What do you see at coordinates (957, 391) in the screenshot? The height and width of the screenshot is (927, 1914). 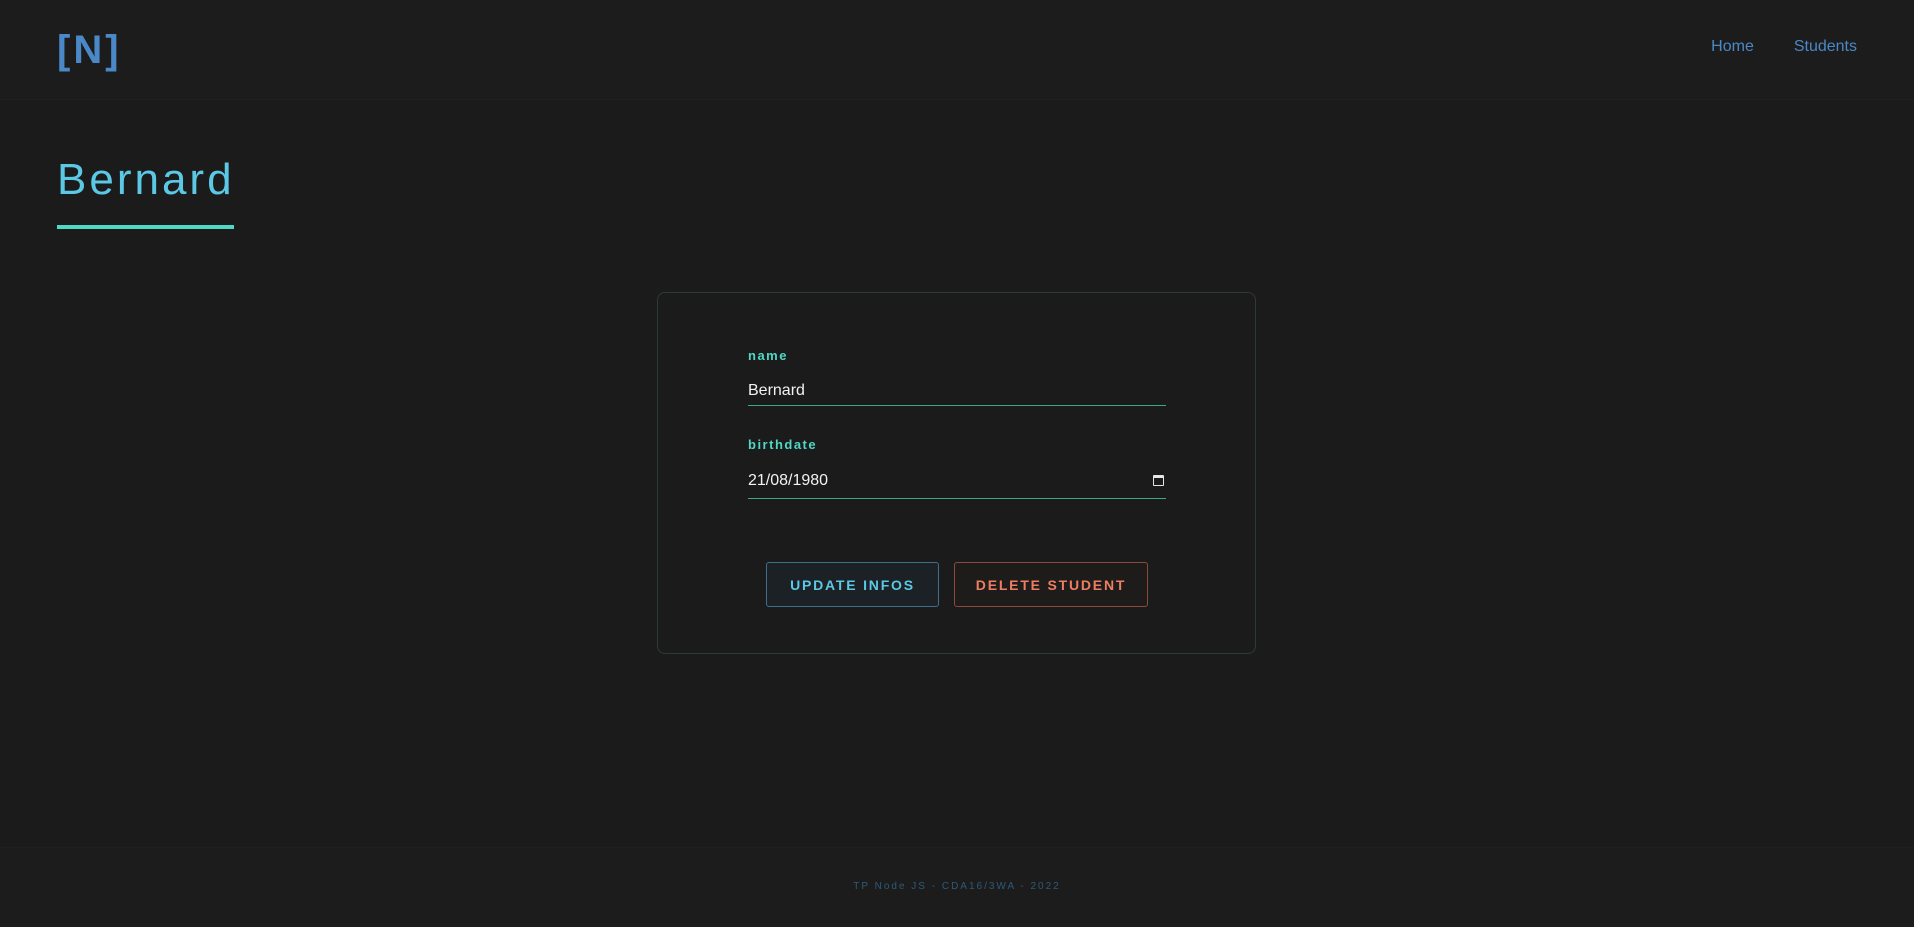 I see `name-input: Bernard` at bounding box center [957, 391].